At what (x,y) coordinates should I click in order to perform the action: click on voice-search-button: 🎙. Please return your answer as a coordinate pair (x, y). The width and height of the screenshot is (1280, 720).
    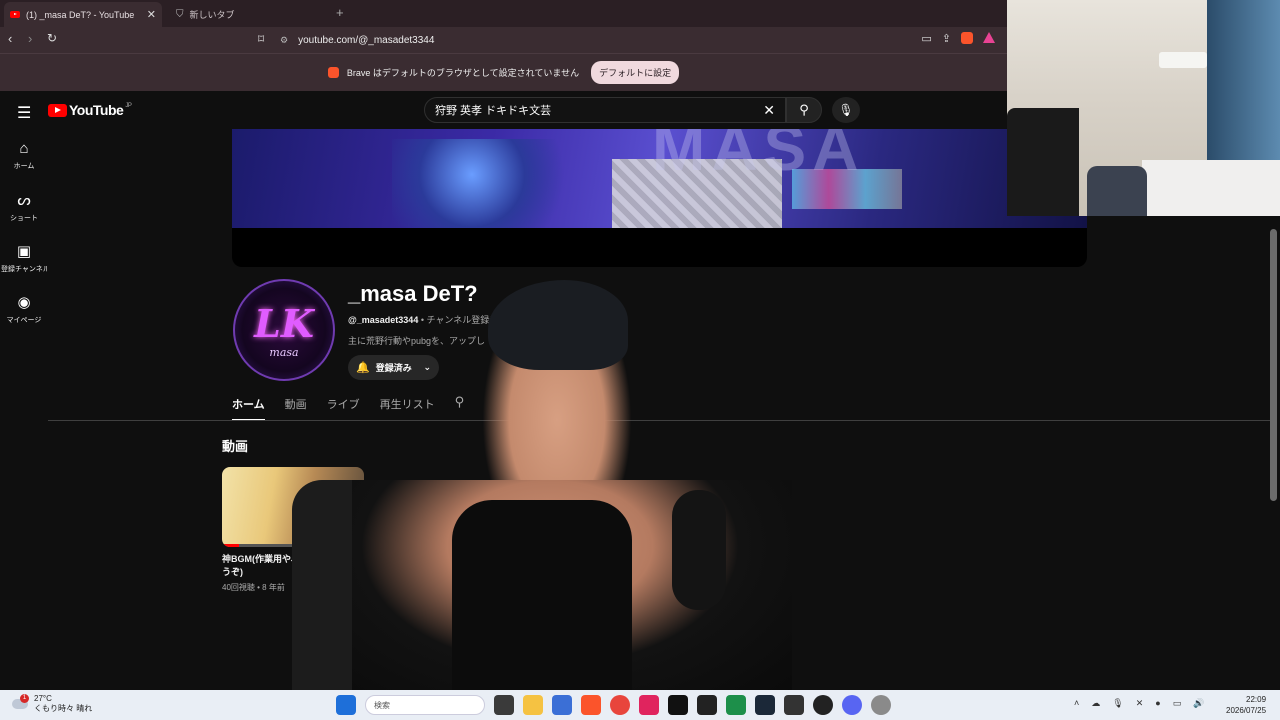
    Looking at the image, I should click on (846, 110).